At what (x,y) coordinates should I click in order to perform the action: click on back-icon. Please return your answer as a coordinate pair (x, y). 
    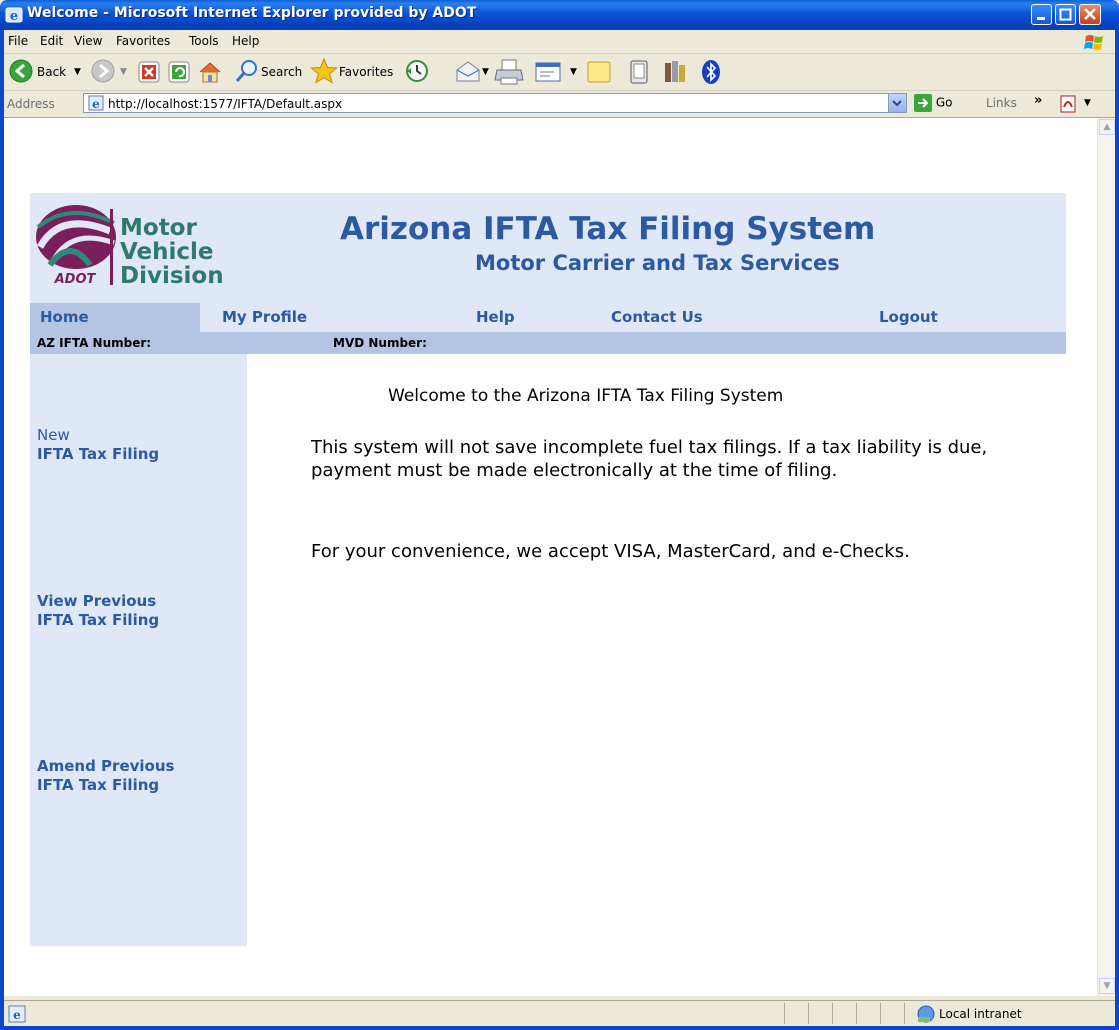
    Looking at the image, I should click on (21, 71).